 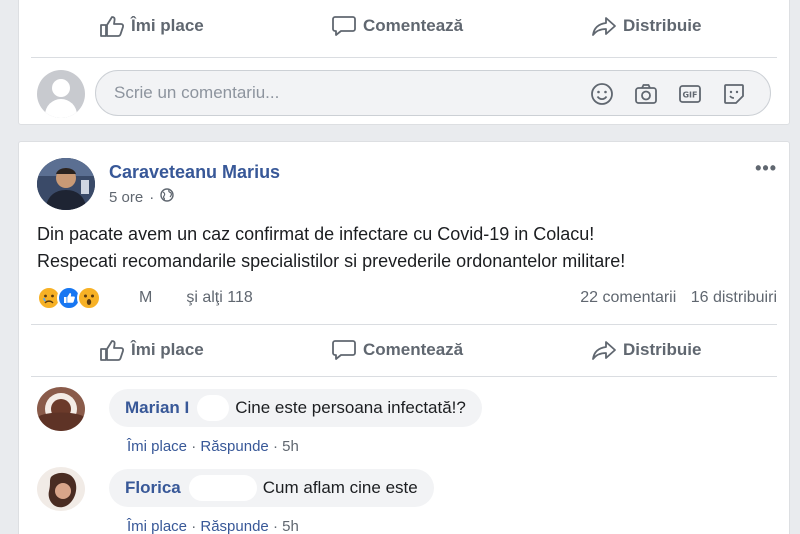 What do you see at coordinates (628, 297) in the screenshot?
I see `comment-count: 22 comentarii` at bounding box center [628, 297].